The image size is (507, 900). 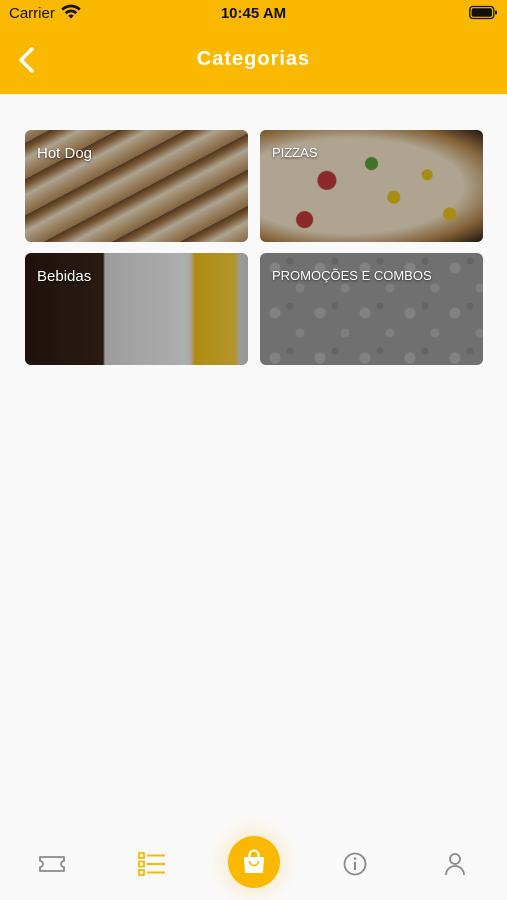 I want to click on list-icon, so click(x=151, y=864).